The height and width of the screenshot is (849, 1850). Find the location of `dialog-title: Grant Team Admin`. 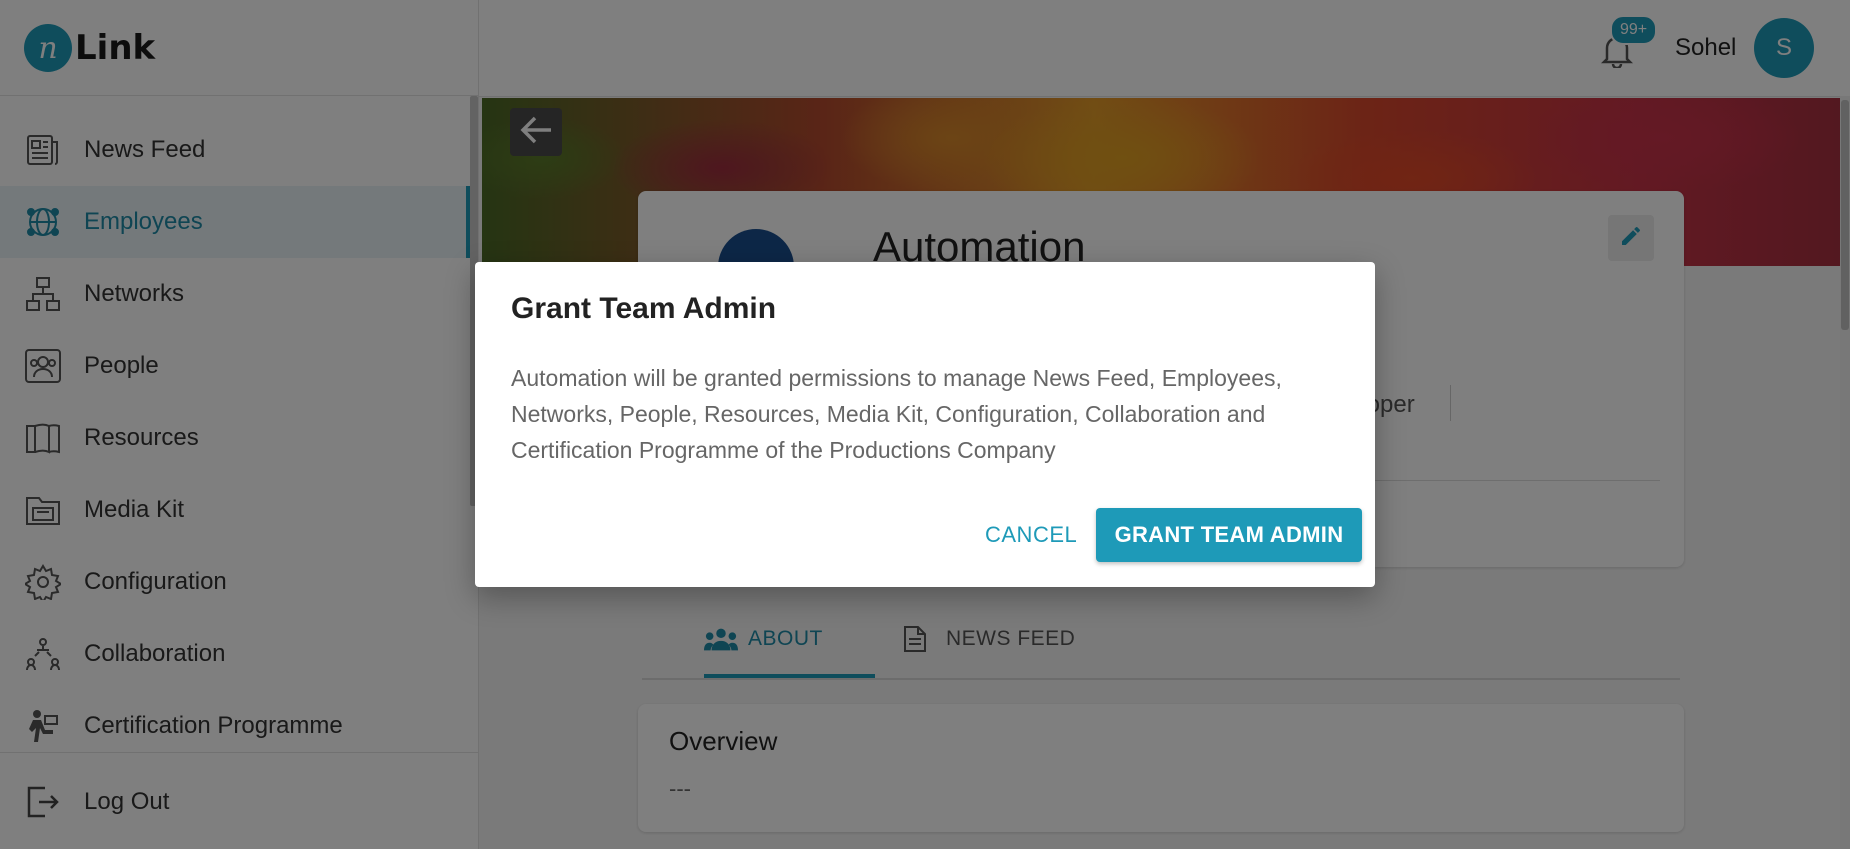

dialog-title: Grant Team Admin is located at coordinates (644, 308).